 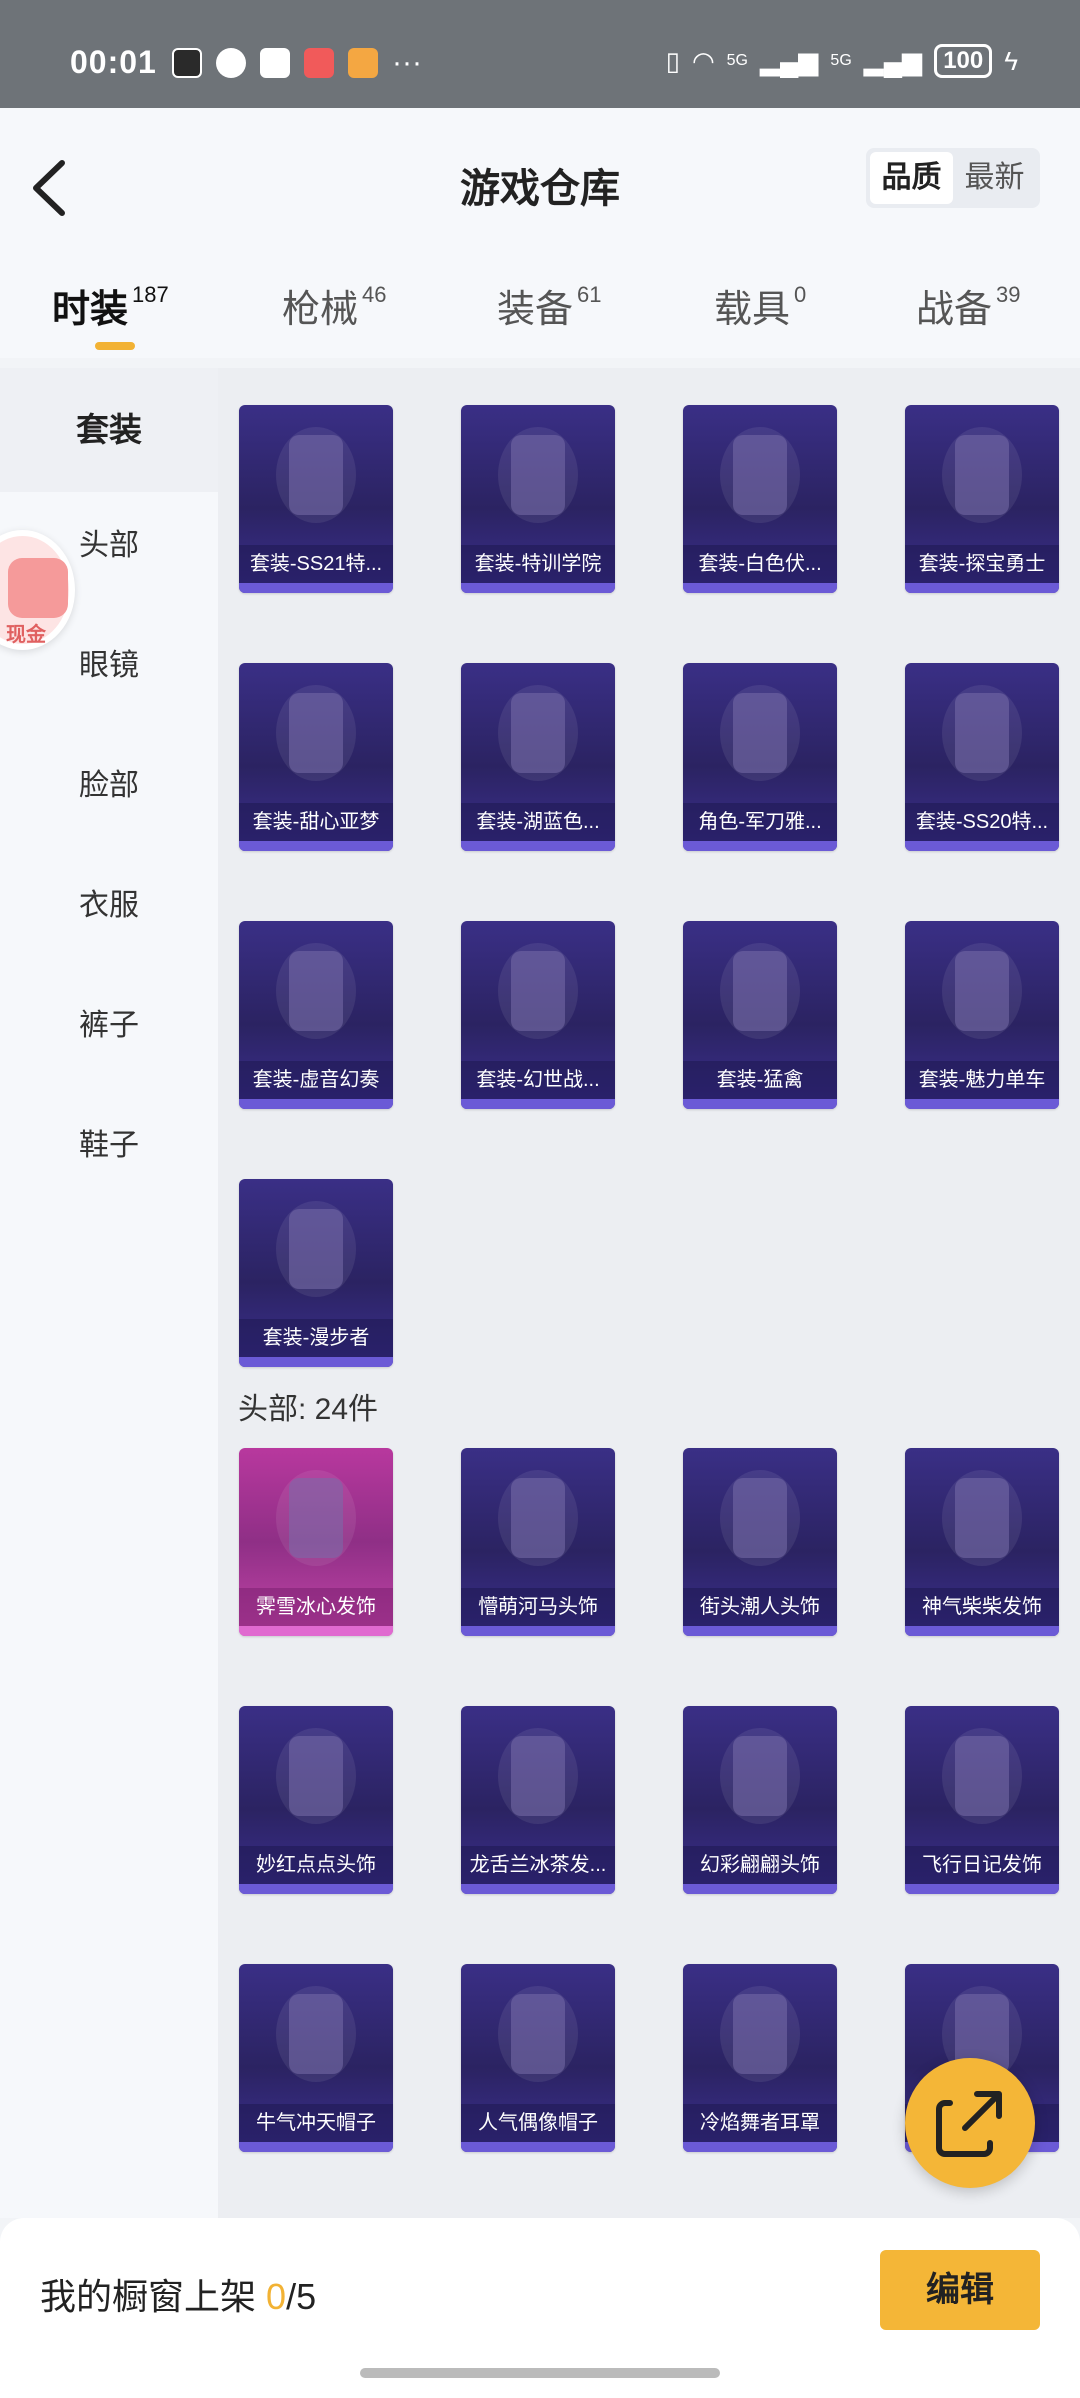 I want to click on tab-fashion: 时装 187, so click(x=110, y=305).